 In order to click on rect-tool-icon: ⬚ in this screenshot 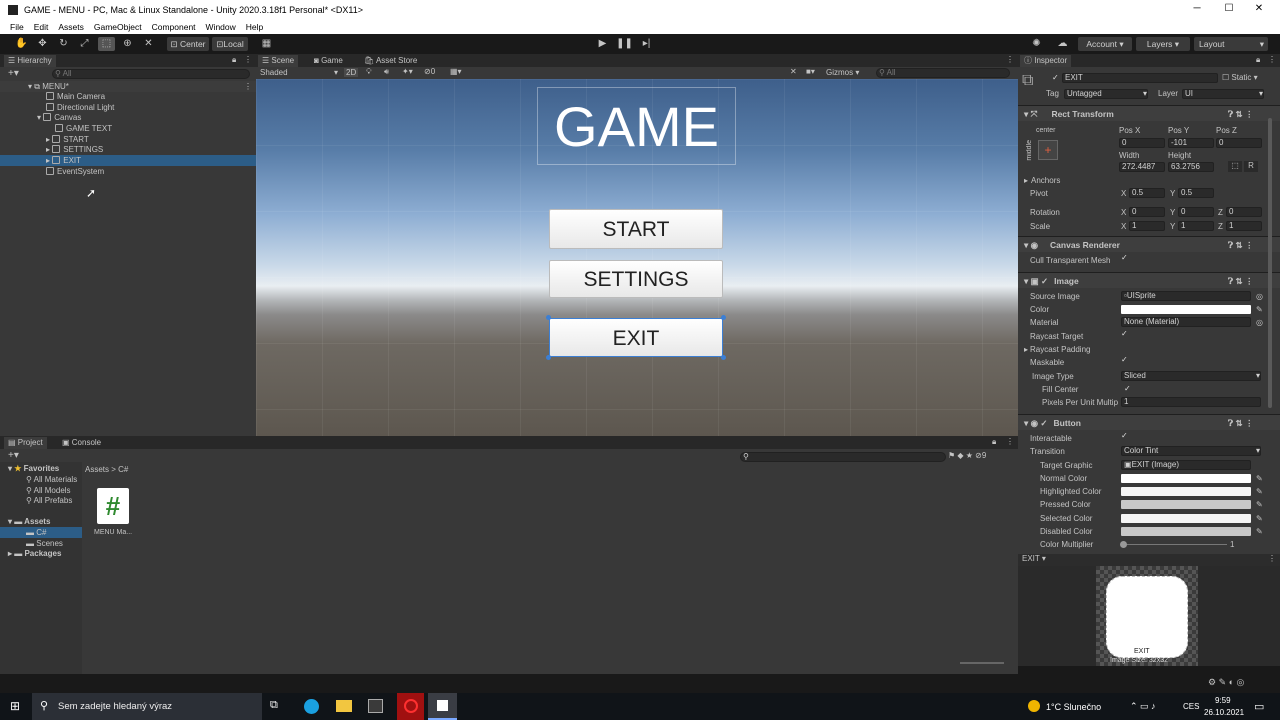, I will do `click(106, 44)`.